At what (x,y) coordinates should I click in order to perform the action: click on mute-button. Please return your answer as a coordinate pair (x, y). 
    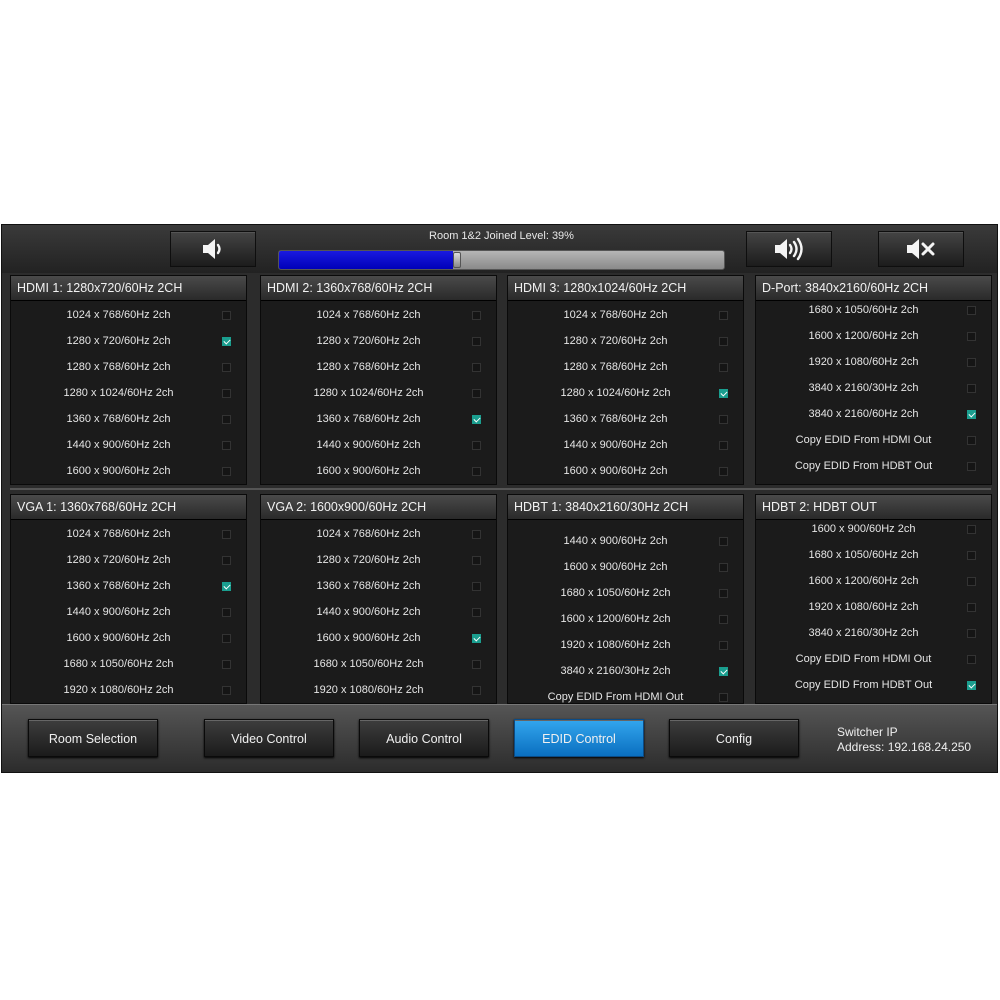
    Looking at the image, I should click on (921, 249).